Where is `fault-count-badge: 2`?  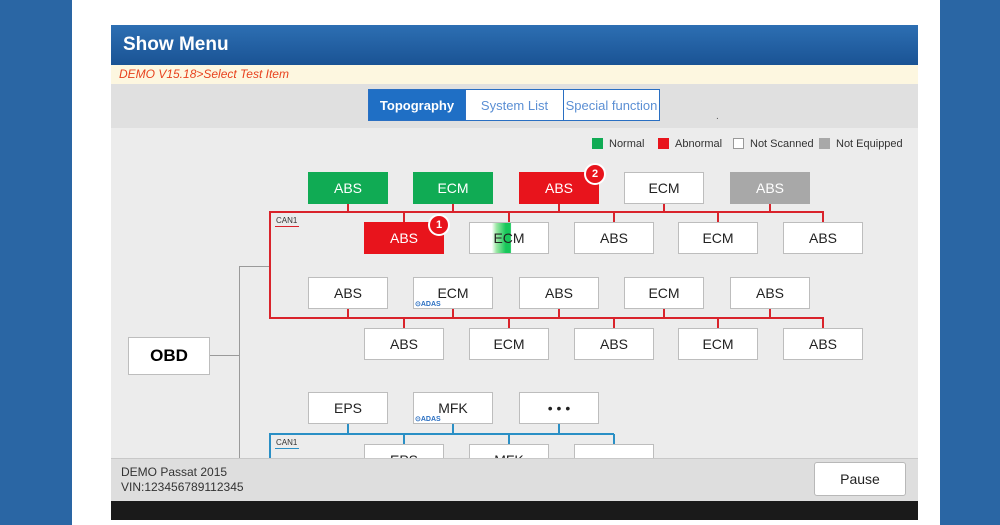 fault-count-badge: 2 is located at coordinates (595, 174).